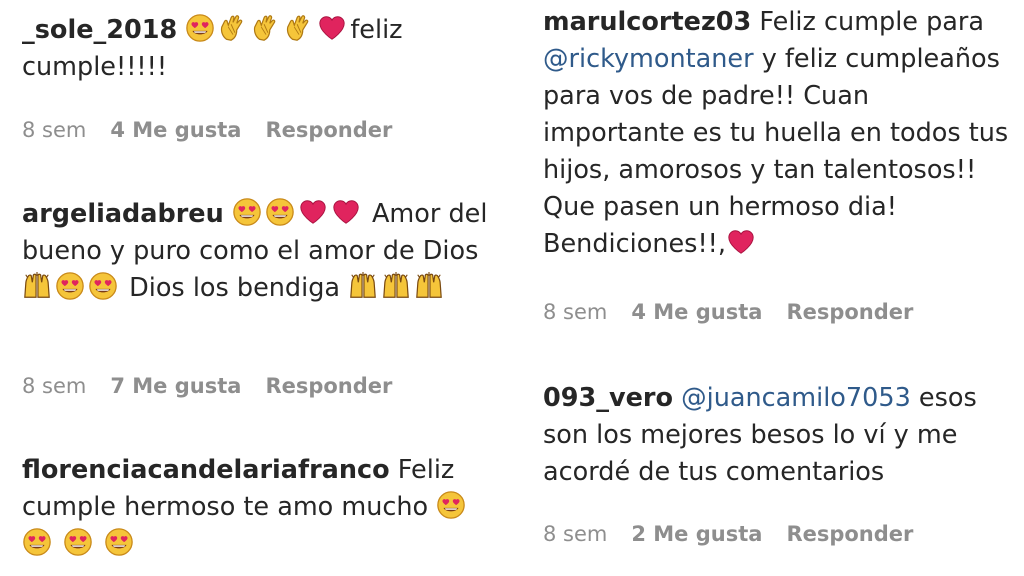  I want to click on comment-meta: 8 sem 2 Me gusta Responder, so click(728, 534).